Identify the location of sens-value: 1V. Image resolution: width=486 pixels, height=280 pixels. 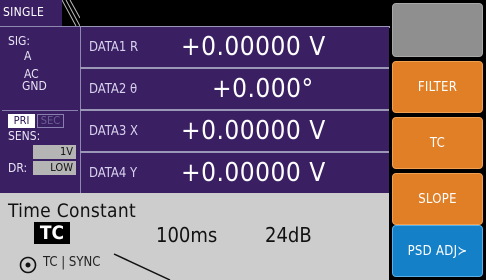
(54, 152).